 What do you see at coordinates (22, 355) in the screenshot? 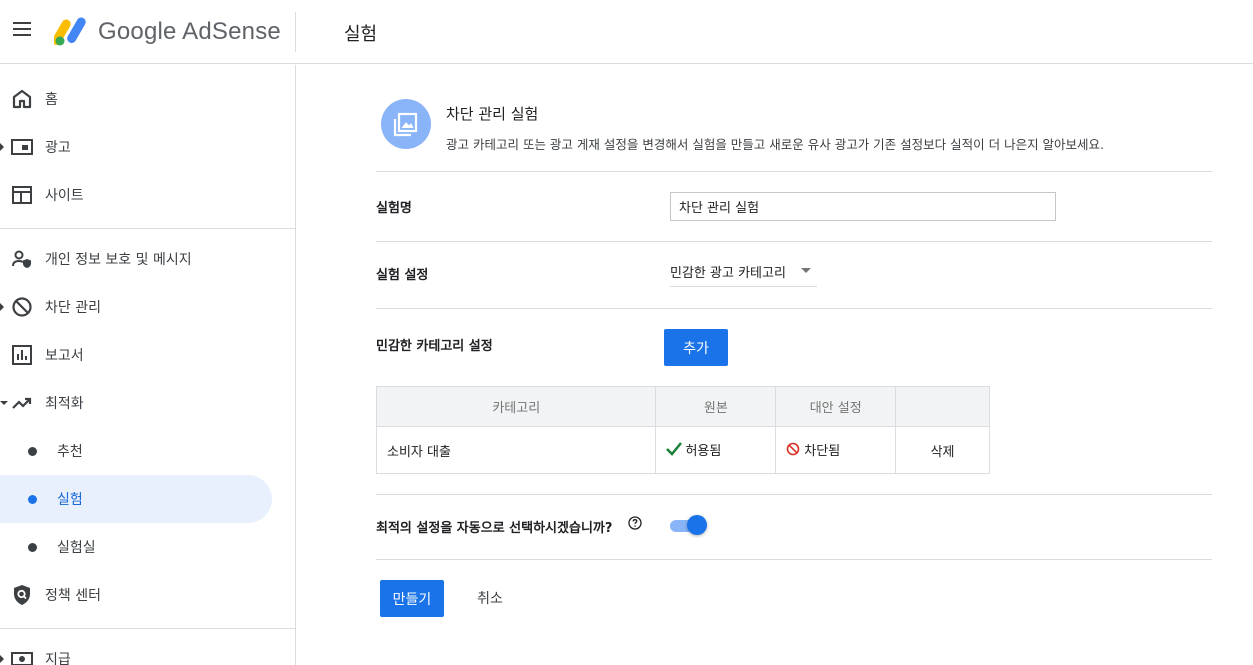
I see `reports-icon` at bounding box center [22, 355].